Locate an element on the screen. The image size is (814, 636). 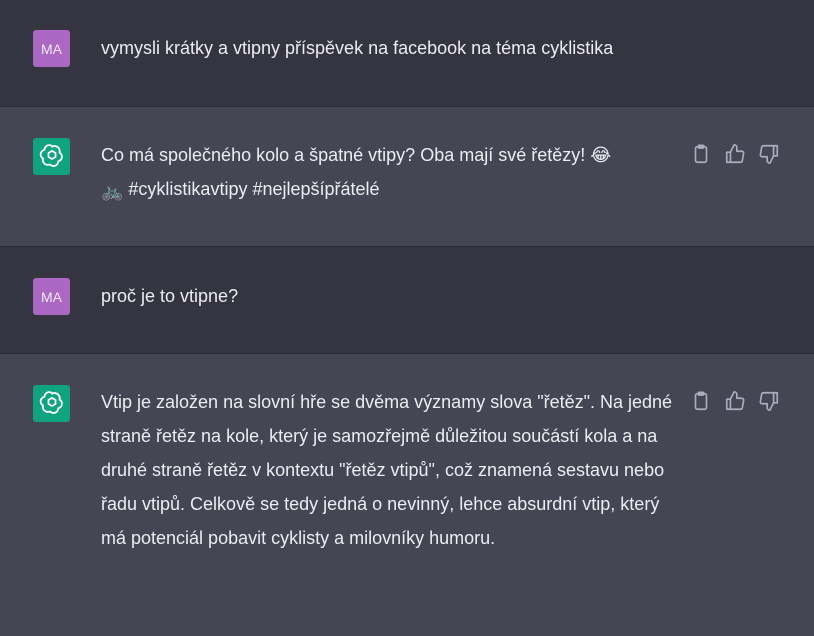
user-message-text: proč je to vtipne? is located at coordinates (170, 296).